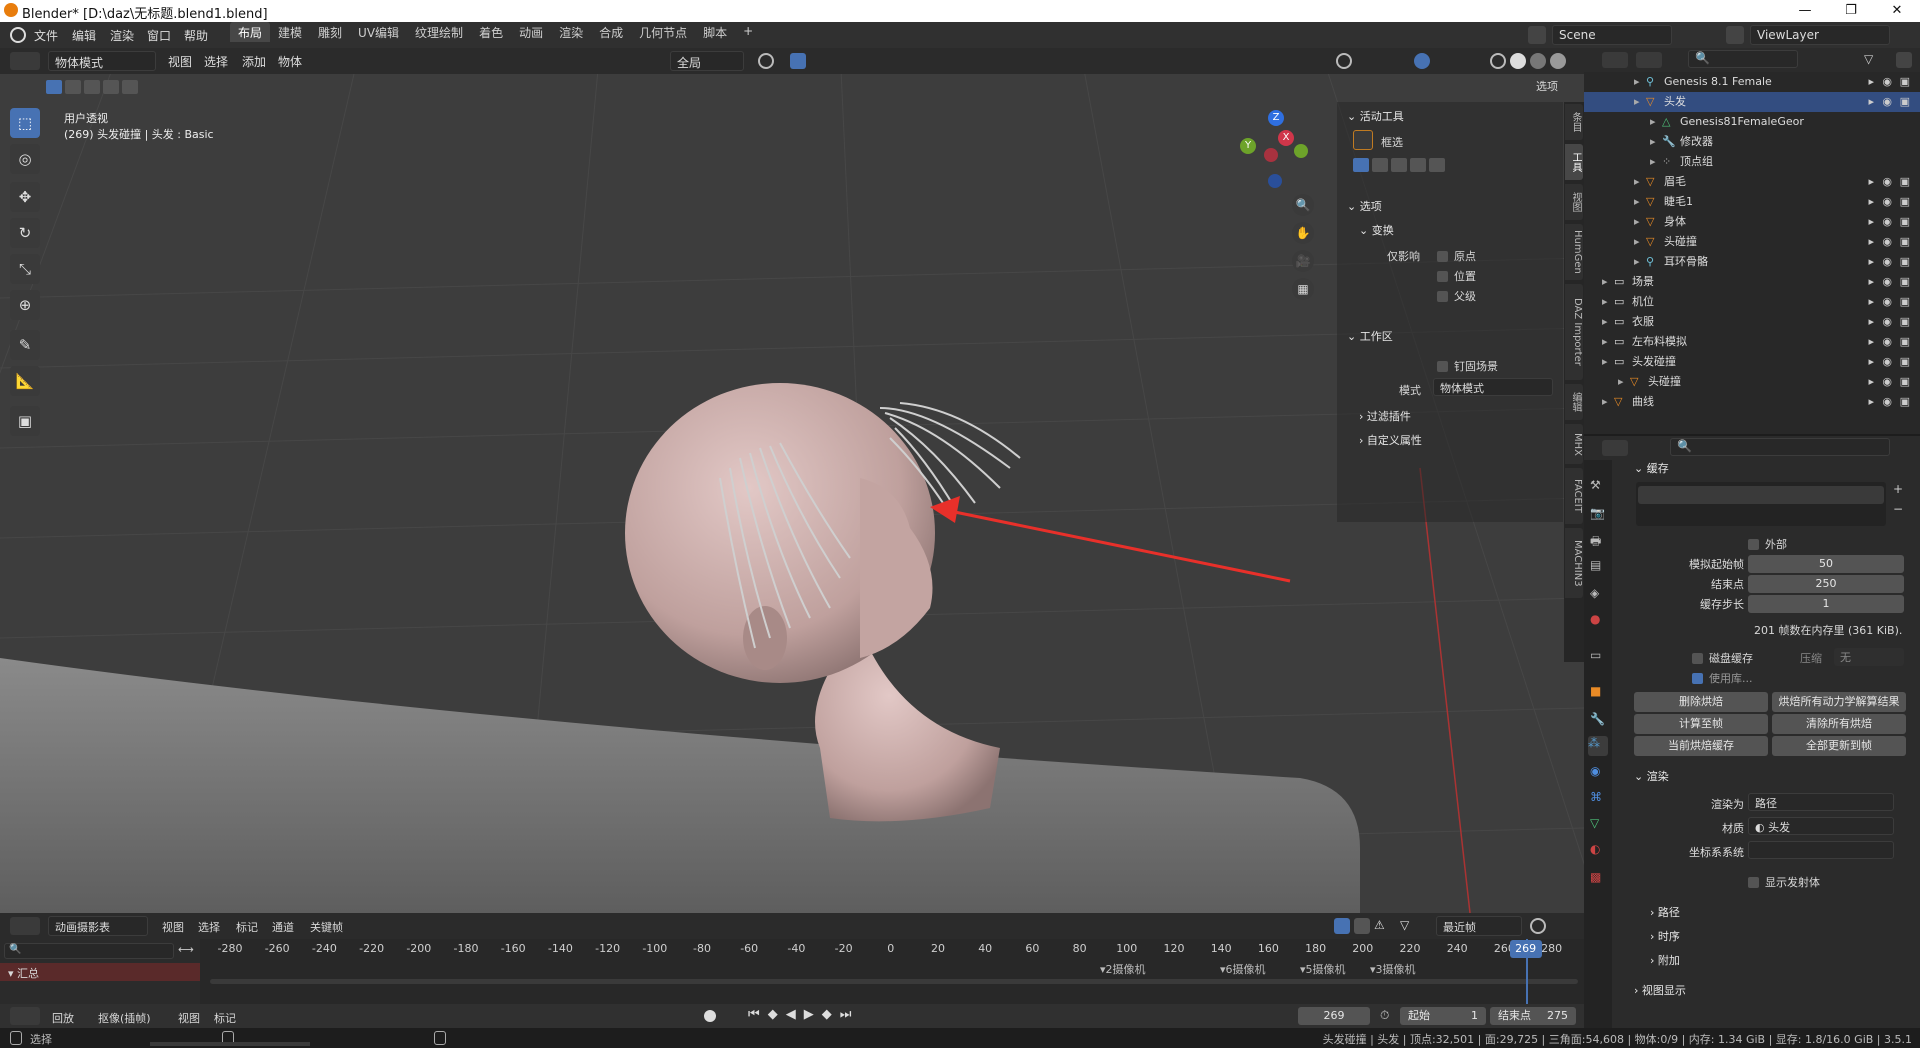 The image size is (1920, 1048). What do you see at coordinates (1574, 563) in the screenshot?
I see `tab-machin3: MACHIN3` at bounding box center [1574, 563].